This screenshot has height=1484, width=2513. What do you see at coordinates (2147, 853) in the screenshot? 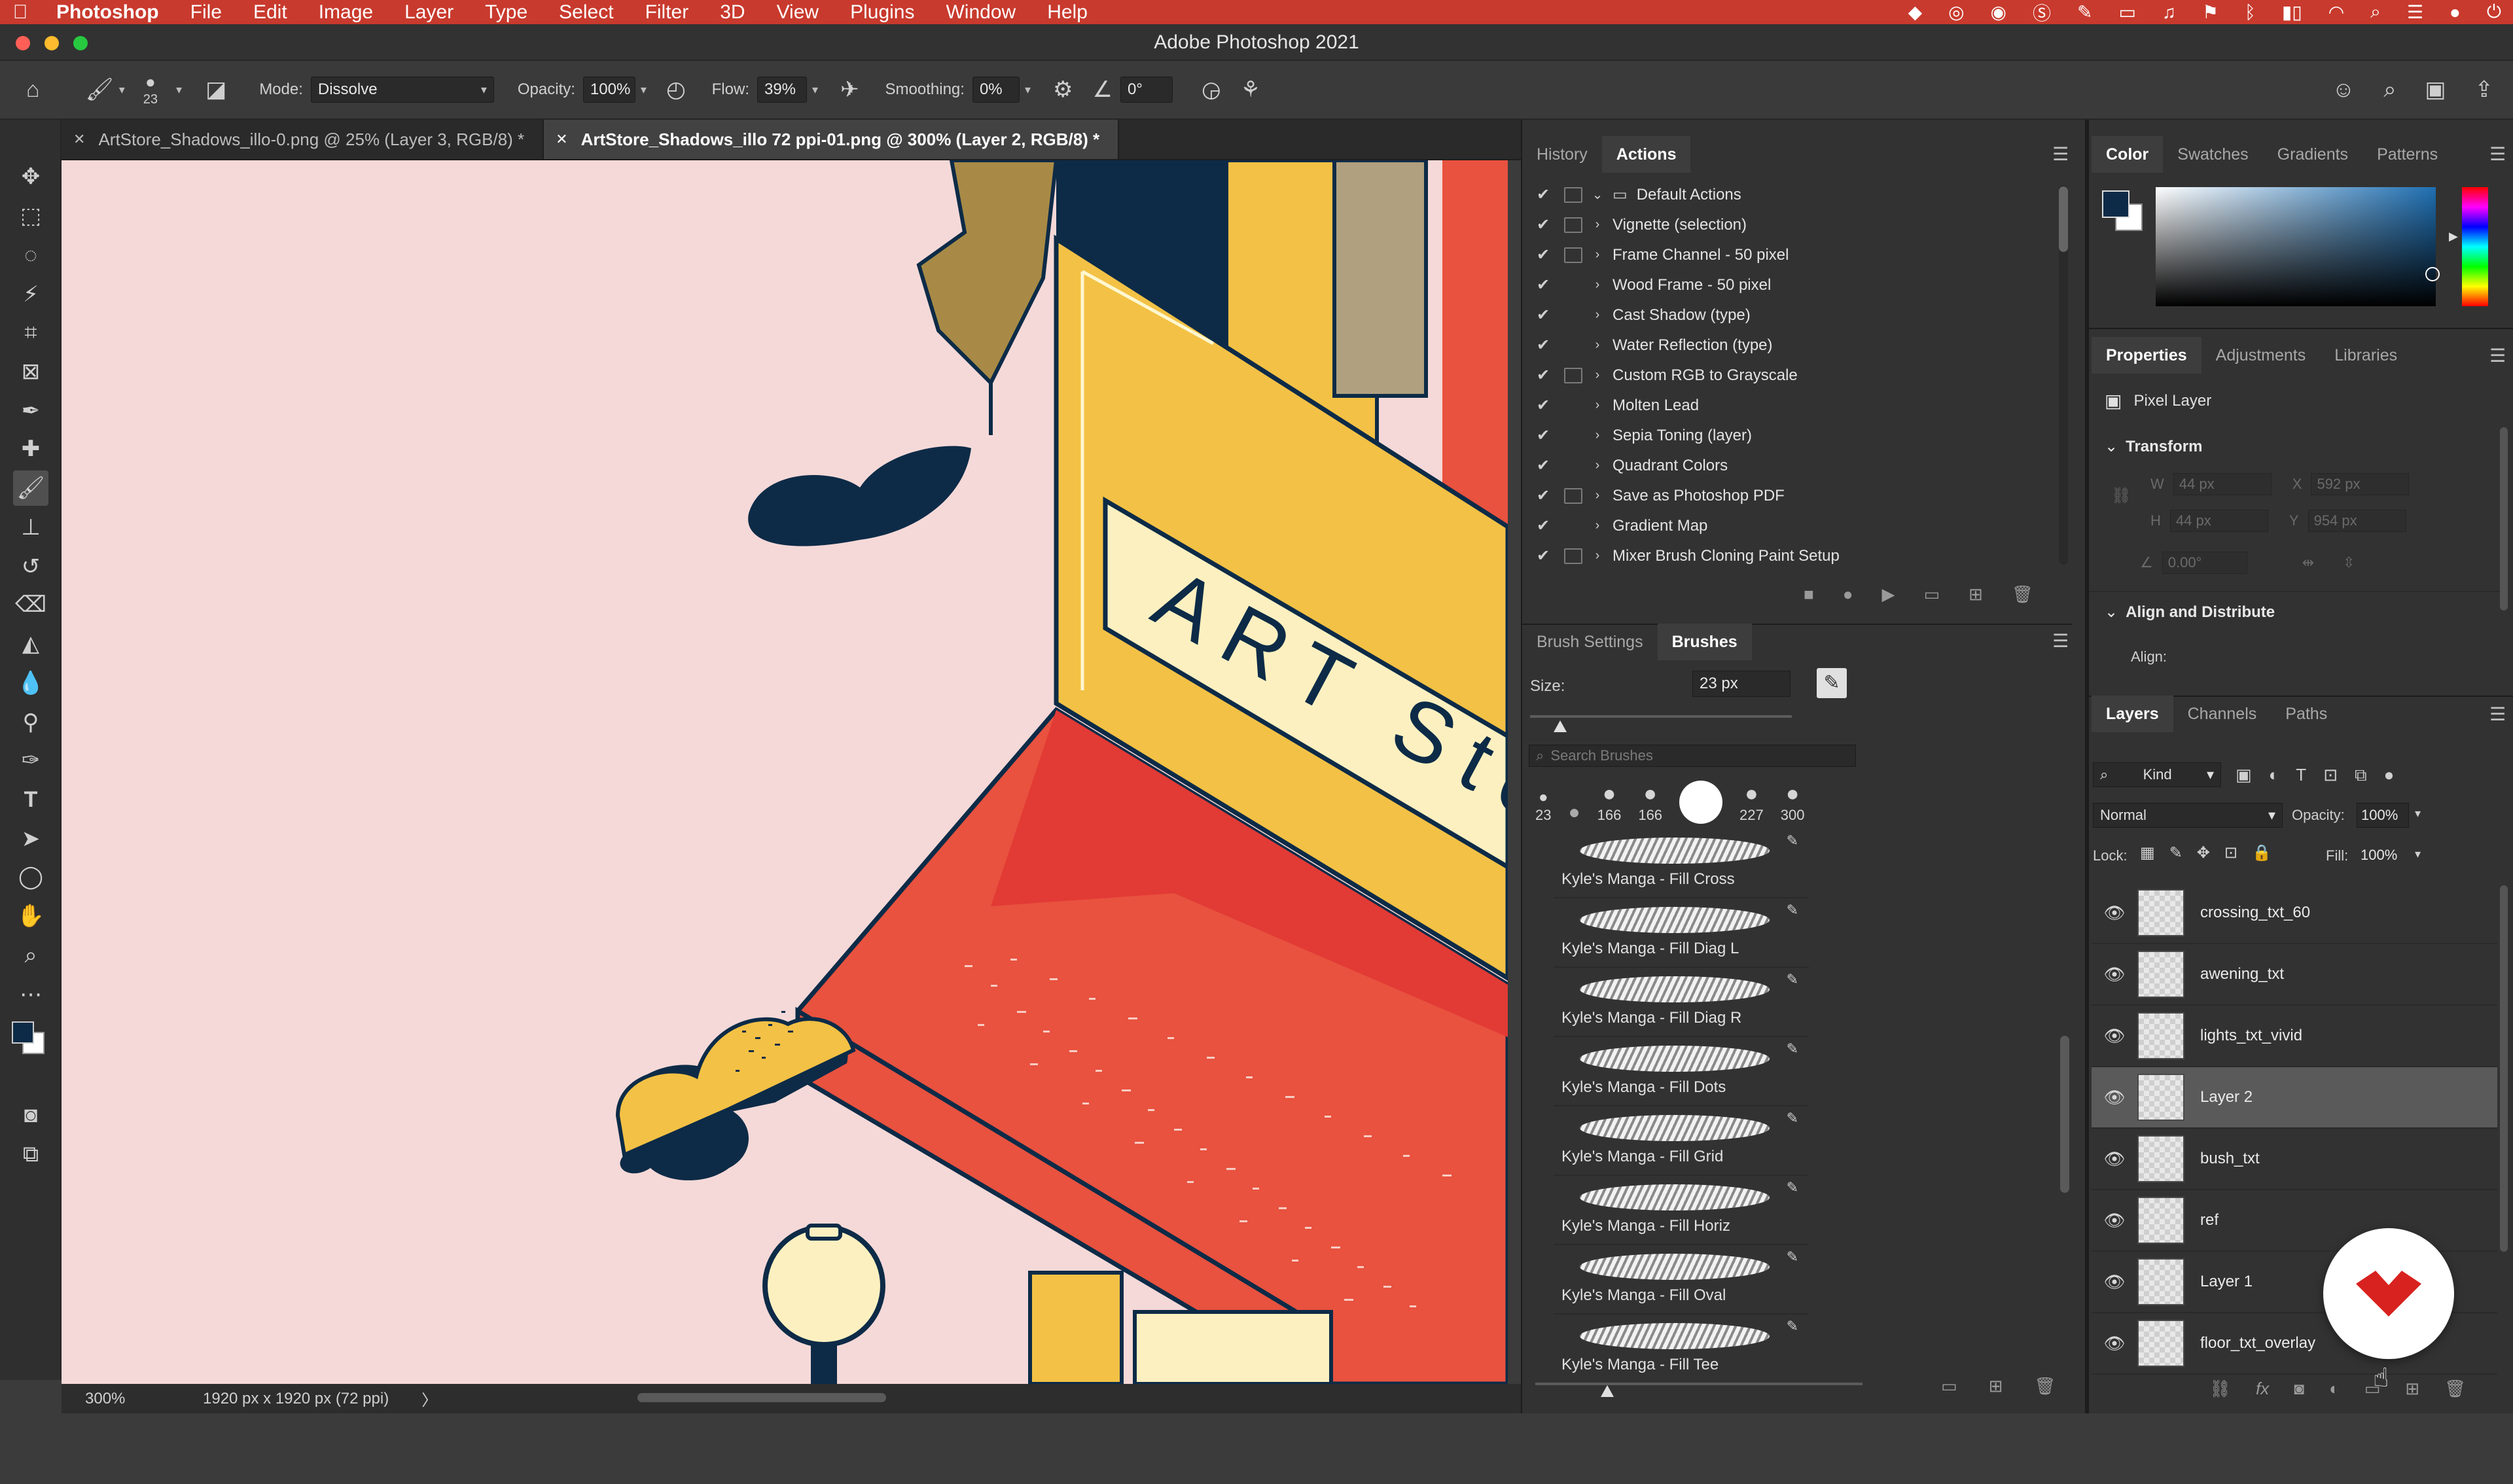
I see `lock-transparency-icon: ▦` at bounding box center [2147, 853].